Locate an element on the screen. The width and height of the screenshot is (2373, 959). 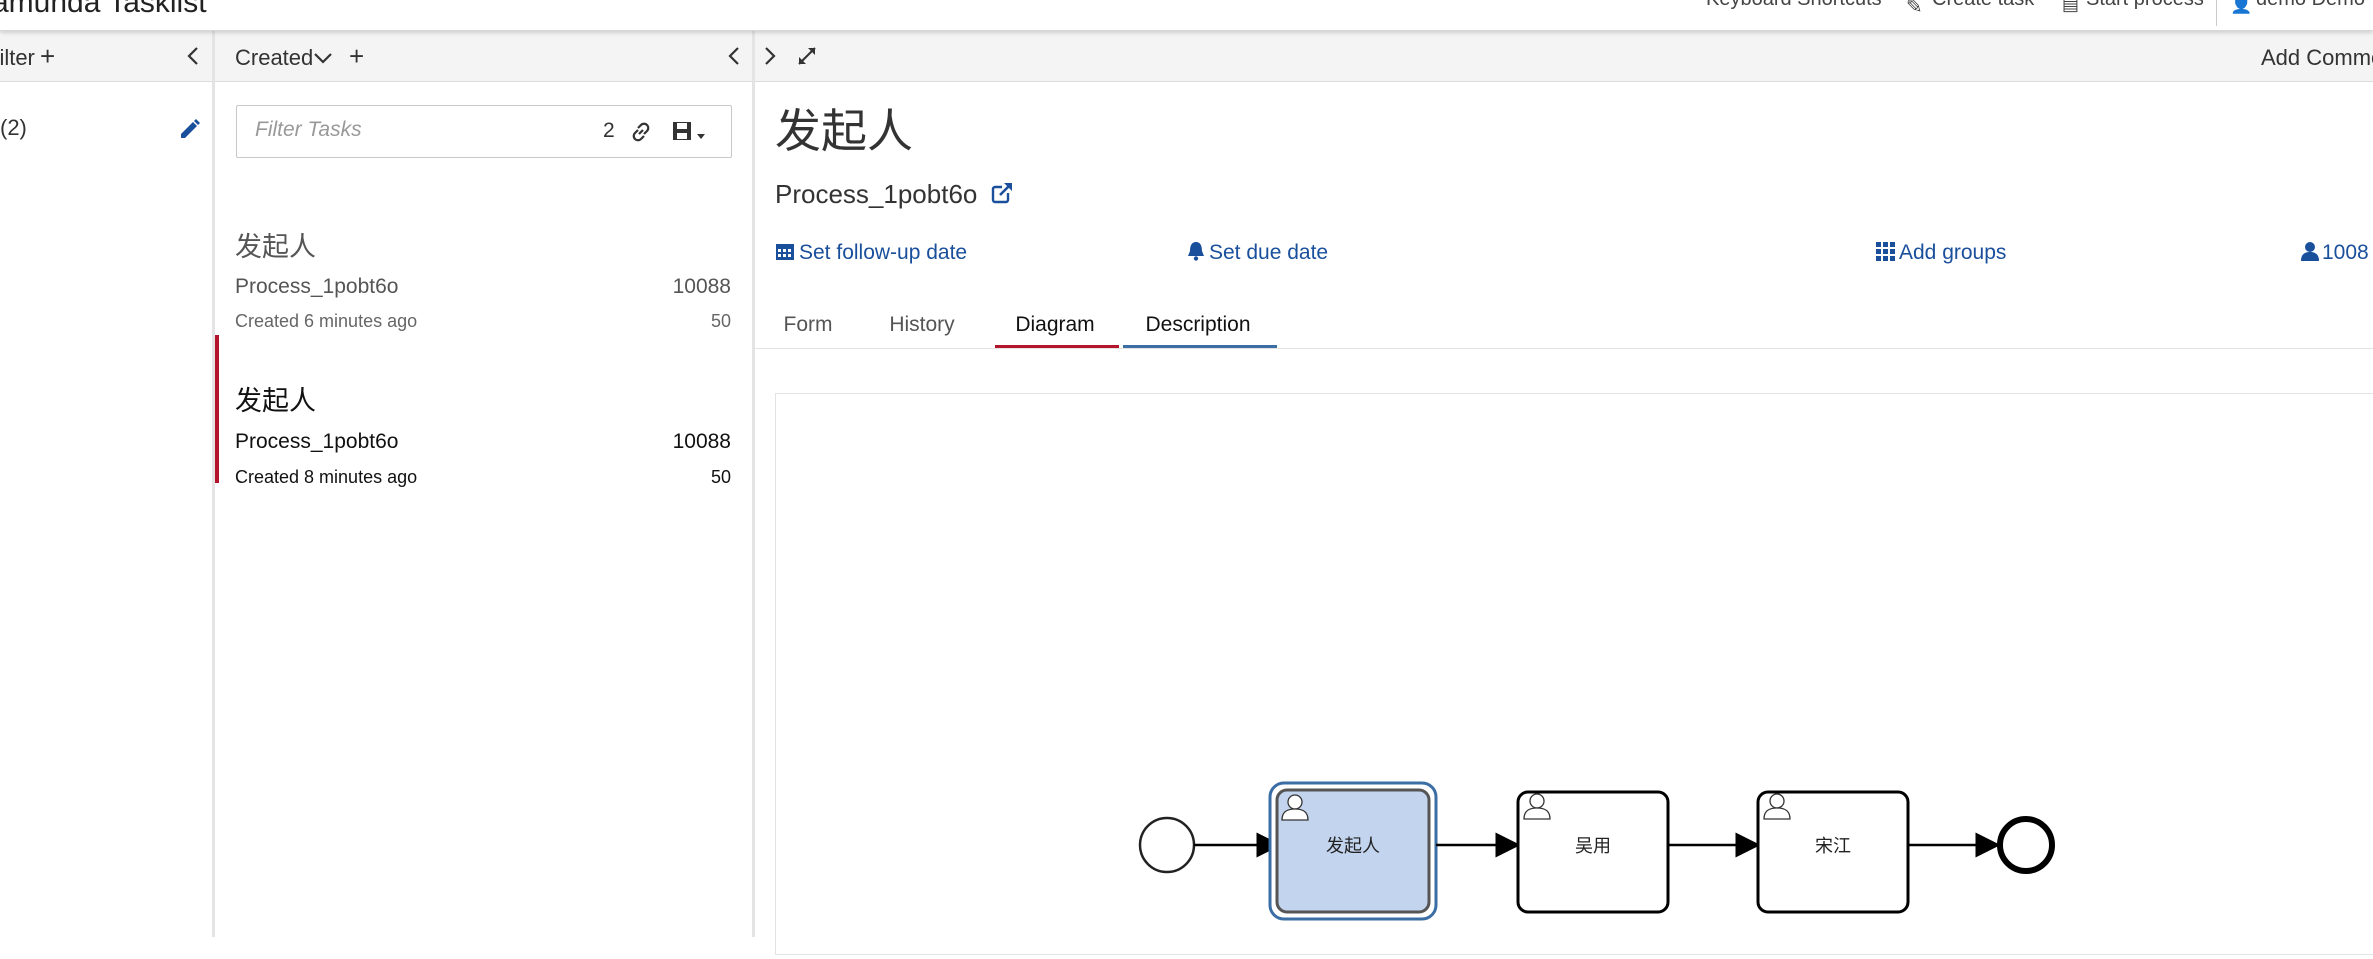
tabs-divider is located at coordinates (1564, 348).